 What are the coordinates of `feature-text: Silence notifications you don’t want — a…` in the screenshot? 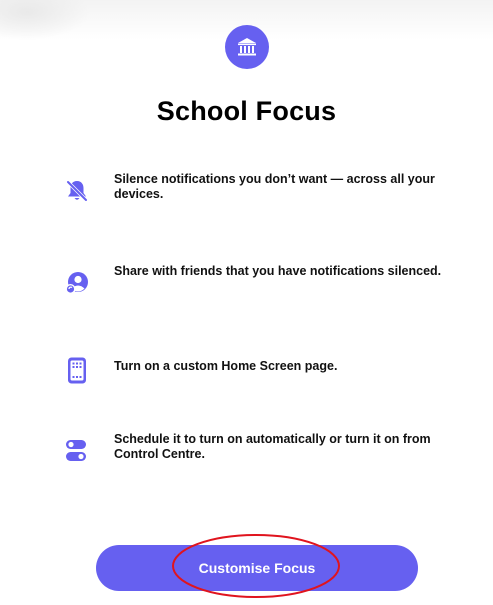 It's located at (274, 186).